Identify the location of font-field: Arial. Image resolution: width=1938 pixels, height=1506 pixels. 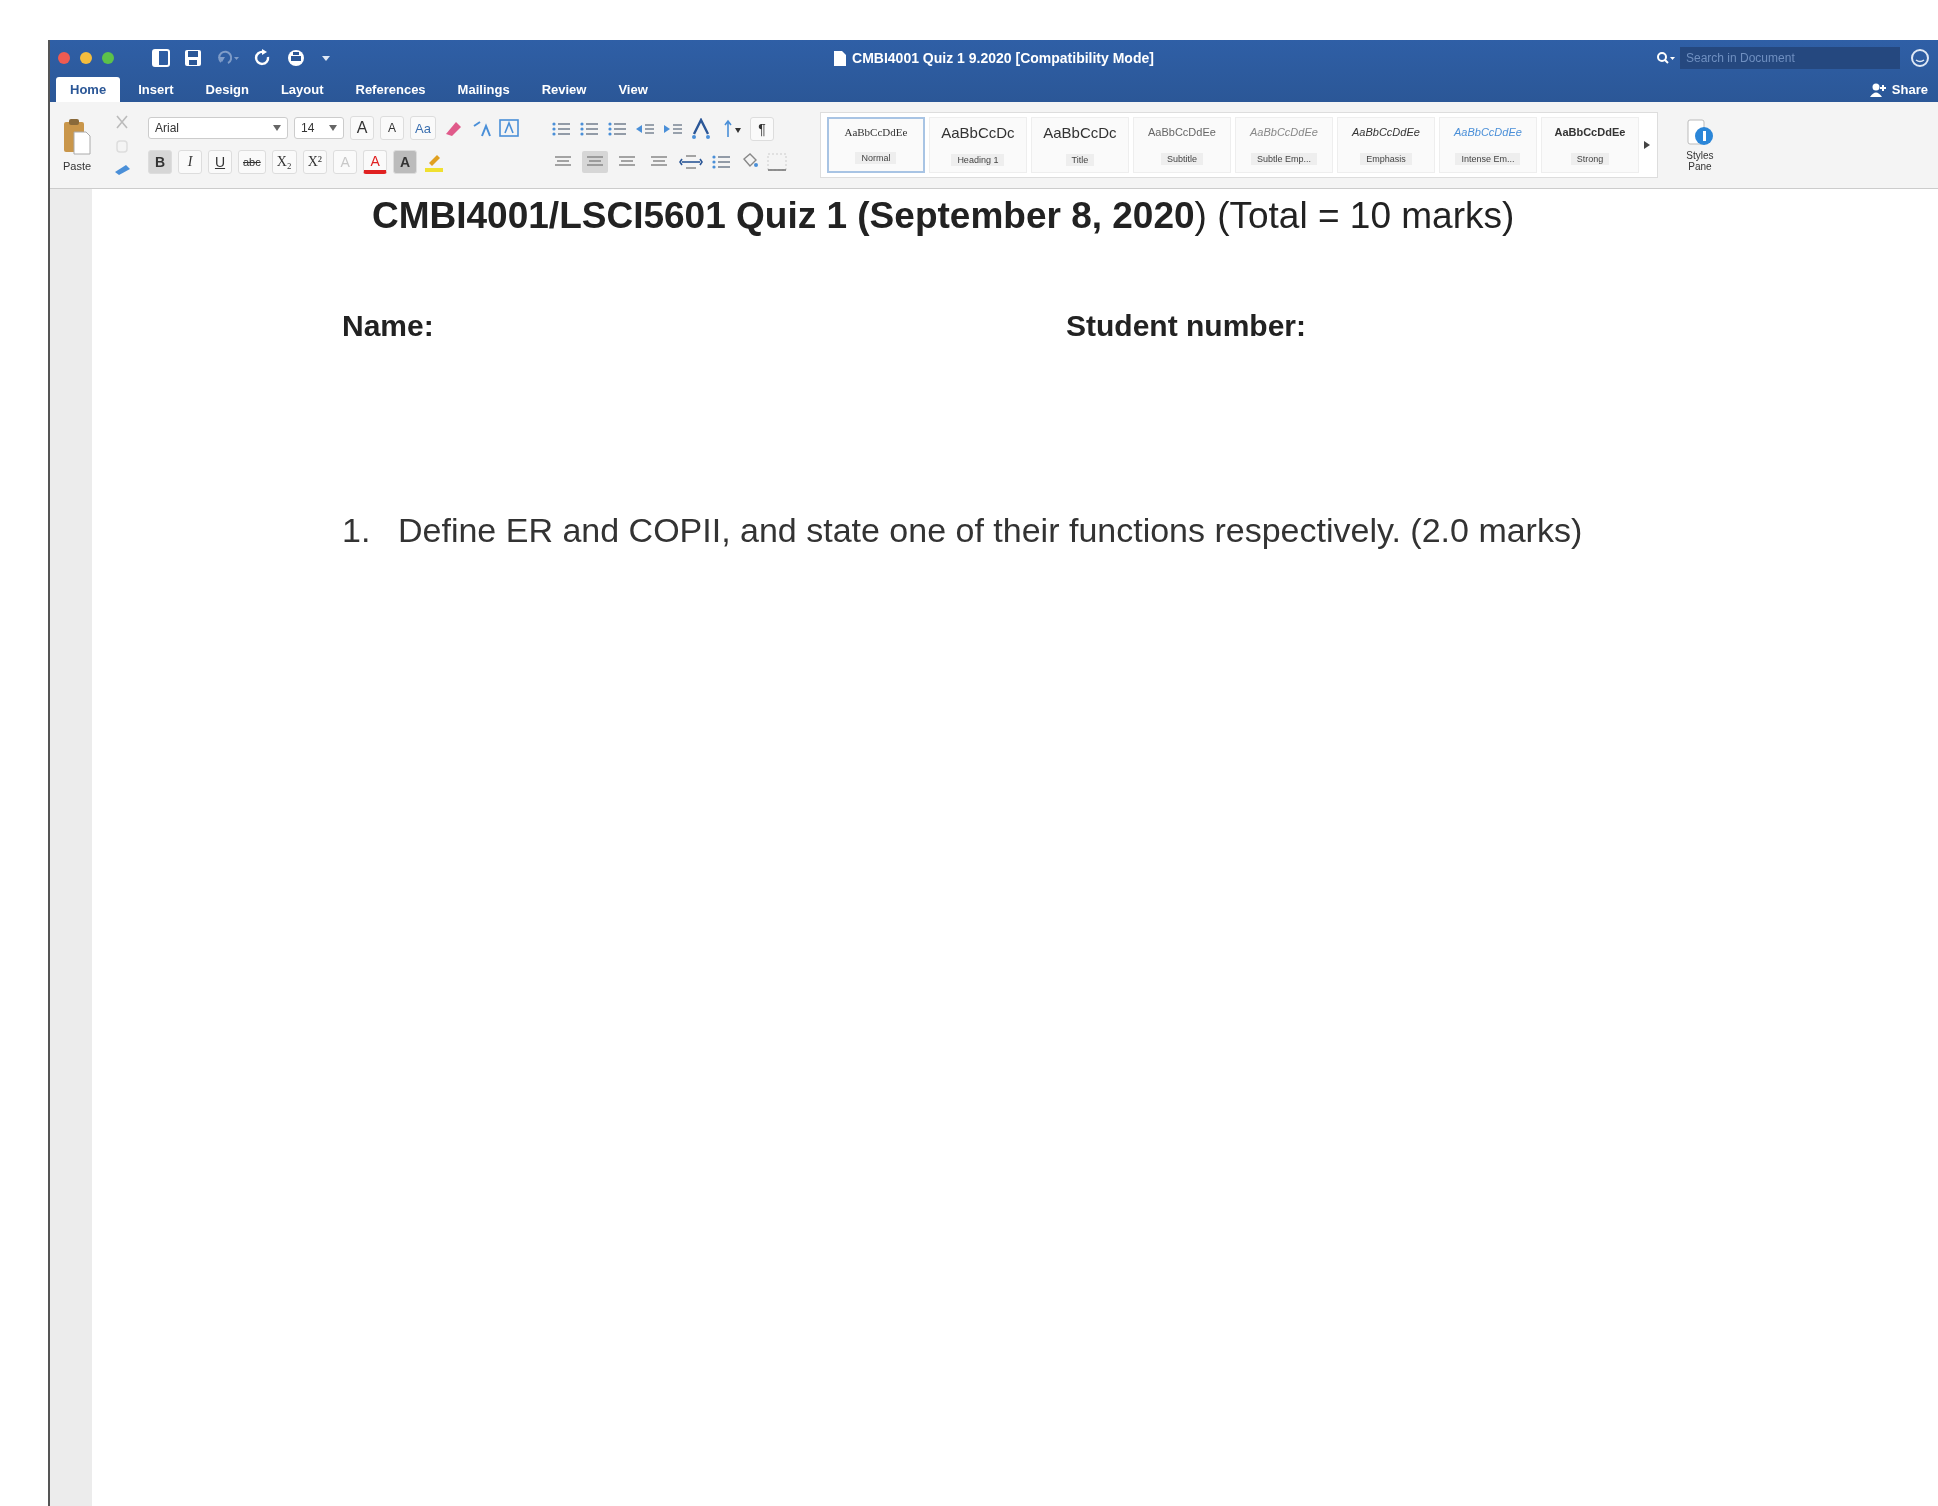
(218, 128).